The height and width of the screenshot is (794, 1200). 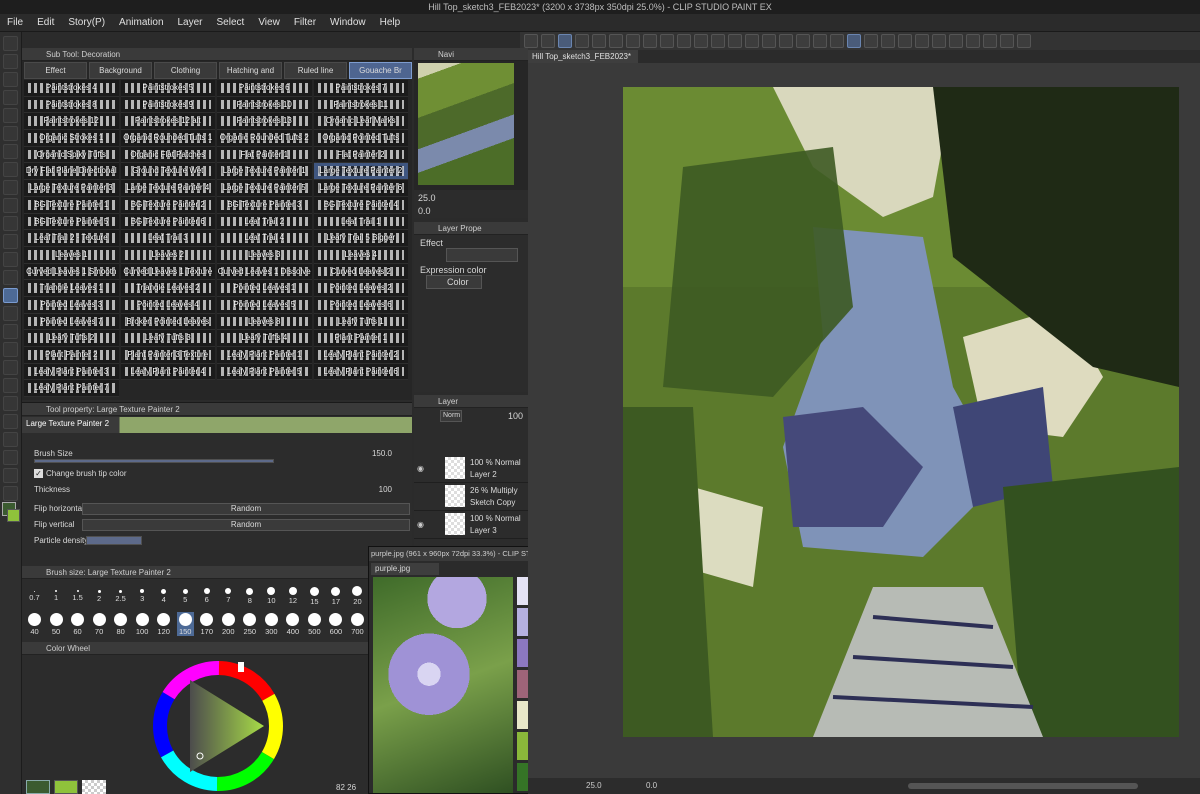 I want to click on brush-item: Leafy Tufts 1, so click(x=360, y=322).